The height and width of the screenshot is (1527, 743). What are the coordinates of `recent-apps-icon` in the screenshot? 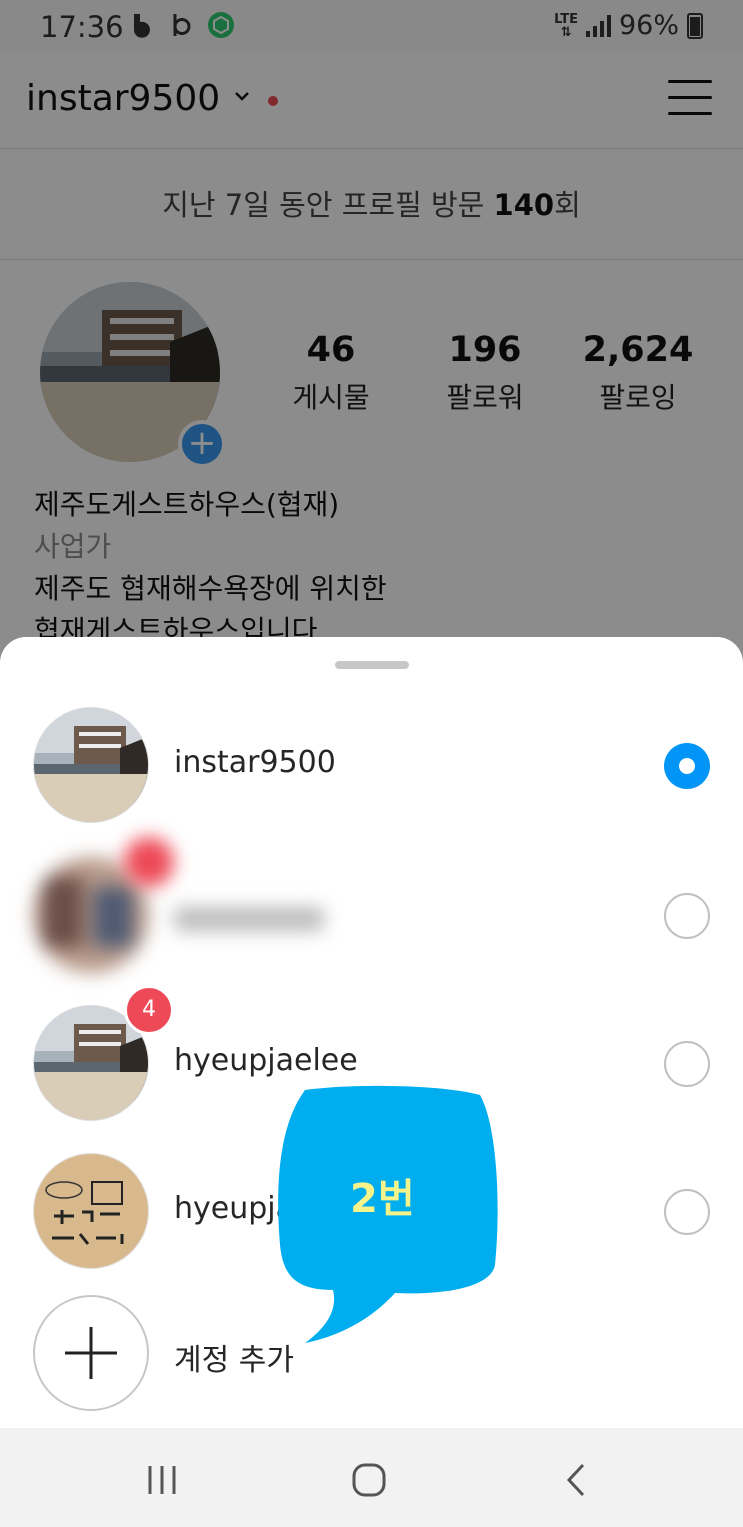 It's located at (162, 1480).